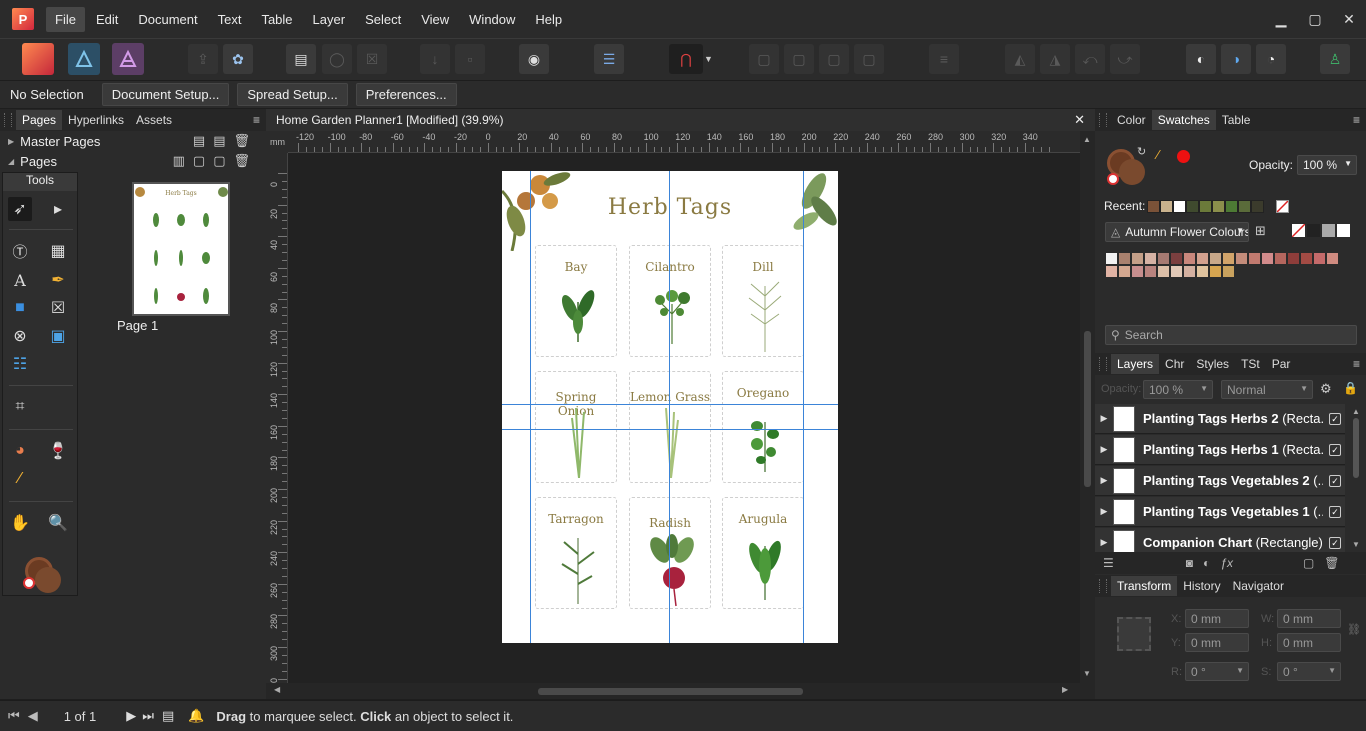 The width and height of the screenshot is (1366, 731). What do you see at coordinates (1087, 407) in the screenshot?
I see `vertical-scrollbar: ▲ ▼` at bounding box center [1087, 407].